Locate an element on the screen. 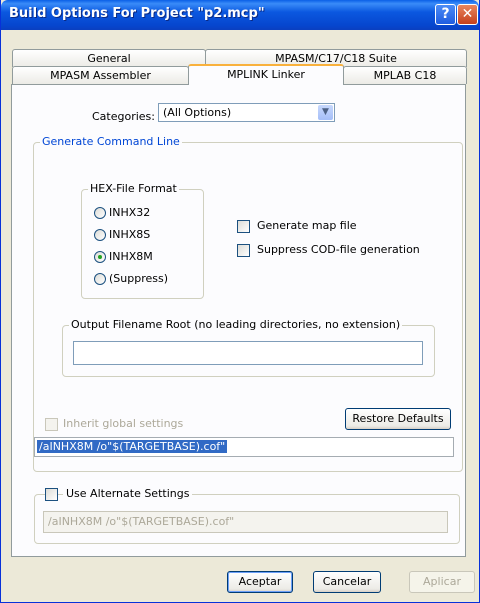 Image resolution: width=480 pixels, height=603 pixels. tab-mplab-c18: MPLAB C18 is located at coordinates (405, 75).